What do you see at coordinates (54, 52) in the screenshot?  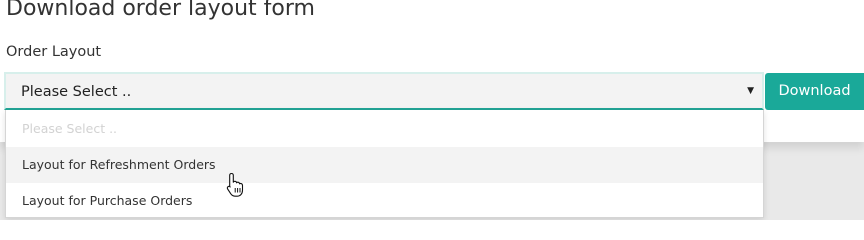 I see `order-layout-label: Order Layout` at bounding box center [54, 52].